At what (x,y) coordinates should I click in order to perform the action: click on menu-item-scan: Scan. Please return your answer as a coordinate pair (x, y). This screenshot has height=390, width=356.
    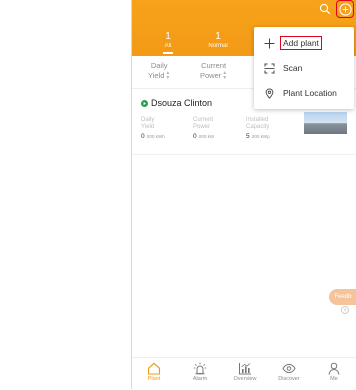
    Looking at the image, I should click on (304, 68).